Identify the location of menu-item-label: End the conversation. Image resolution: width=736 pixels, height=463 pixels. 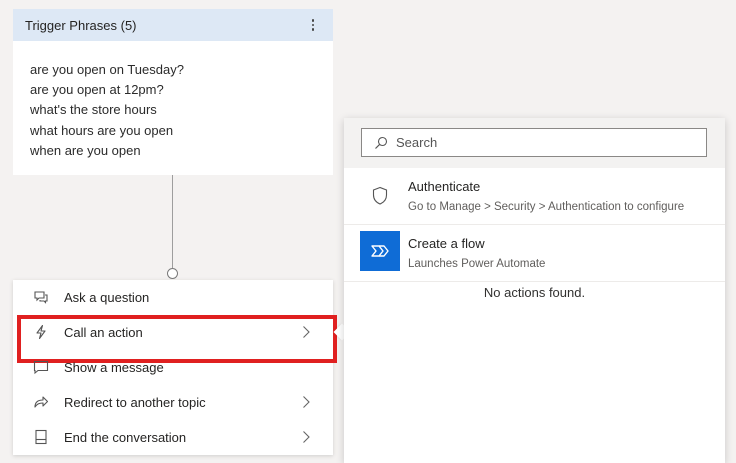
(125, 437).